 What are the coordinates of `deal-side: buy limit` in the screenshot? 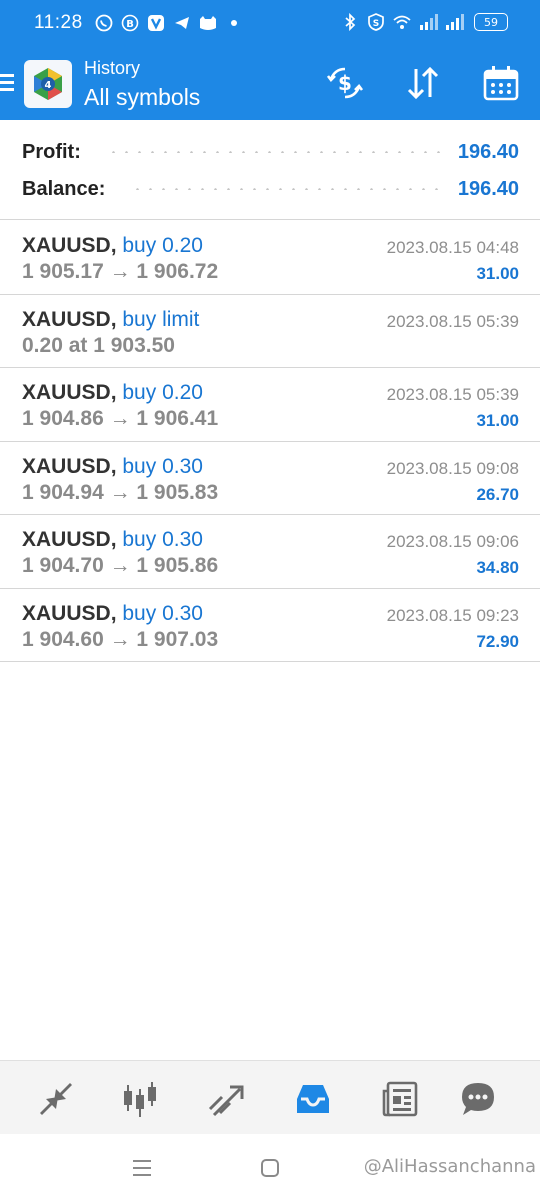 It's located at (161, 319).